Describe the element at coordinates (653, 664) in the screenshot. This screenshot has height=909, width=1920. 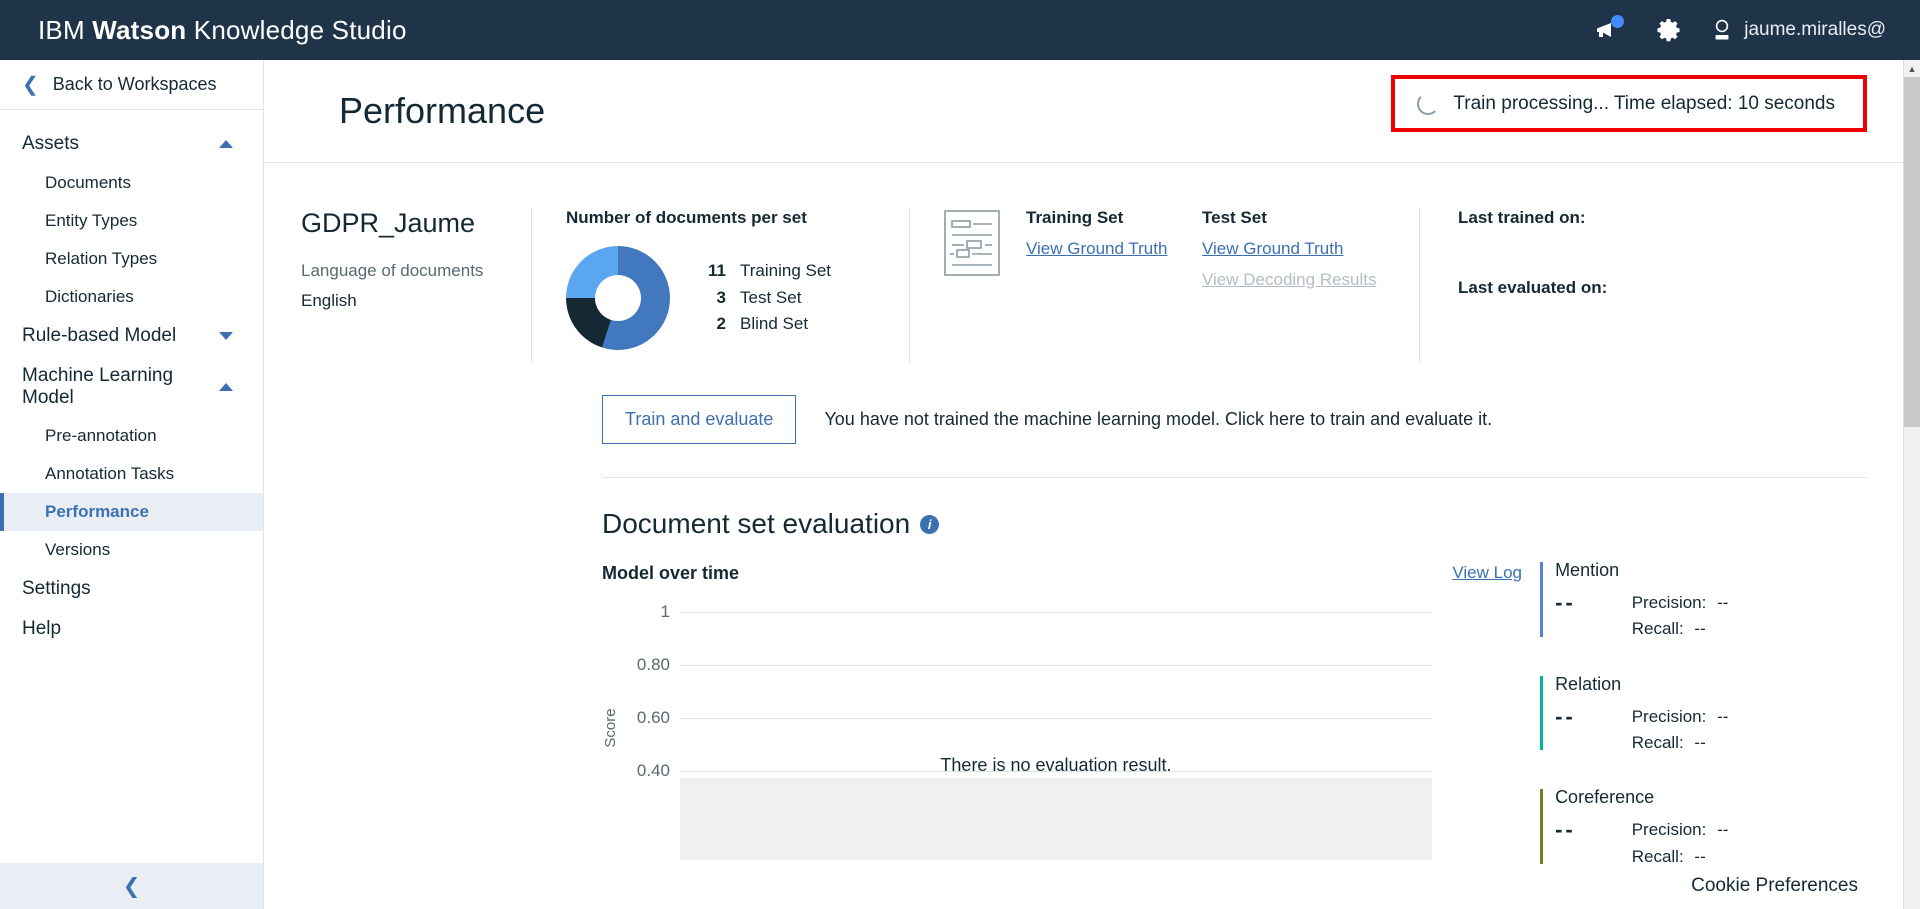
I see `y-tick-label: 0.80` at that location.